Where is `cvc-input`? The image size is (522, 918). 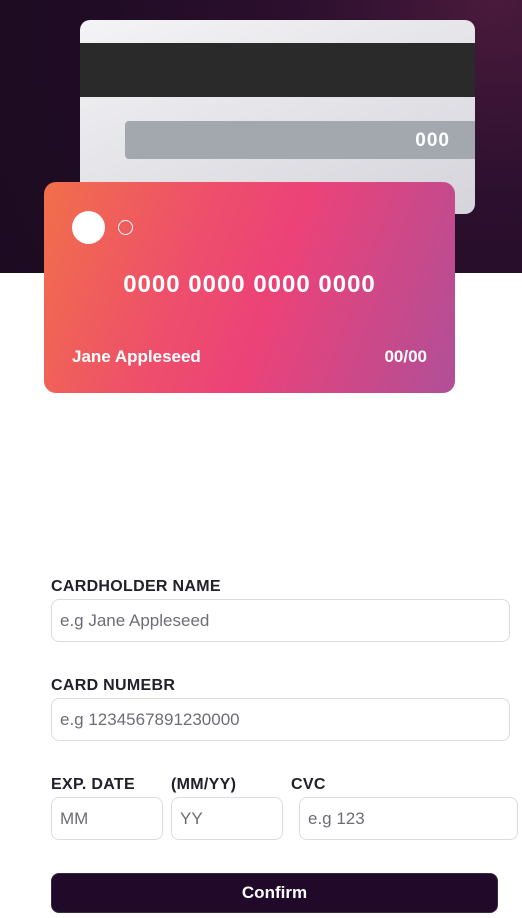
cvc-input is located at coordinates (408, 818).